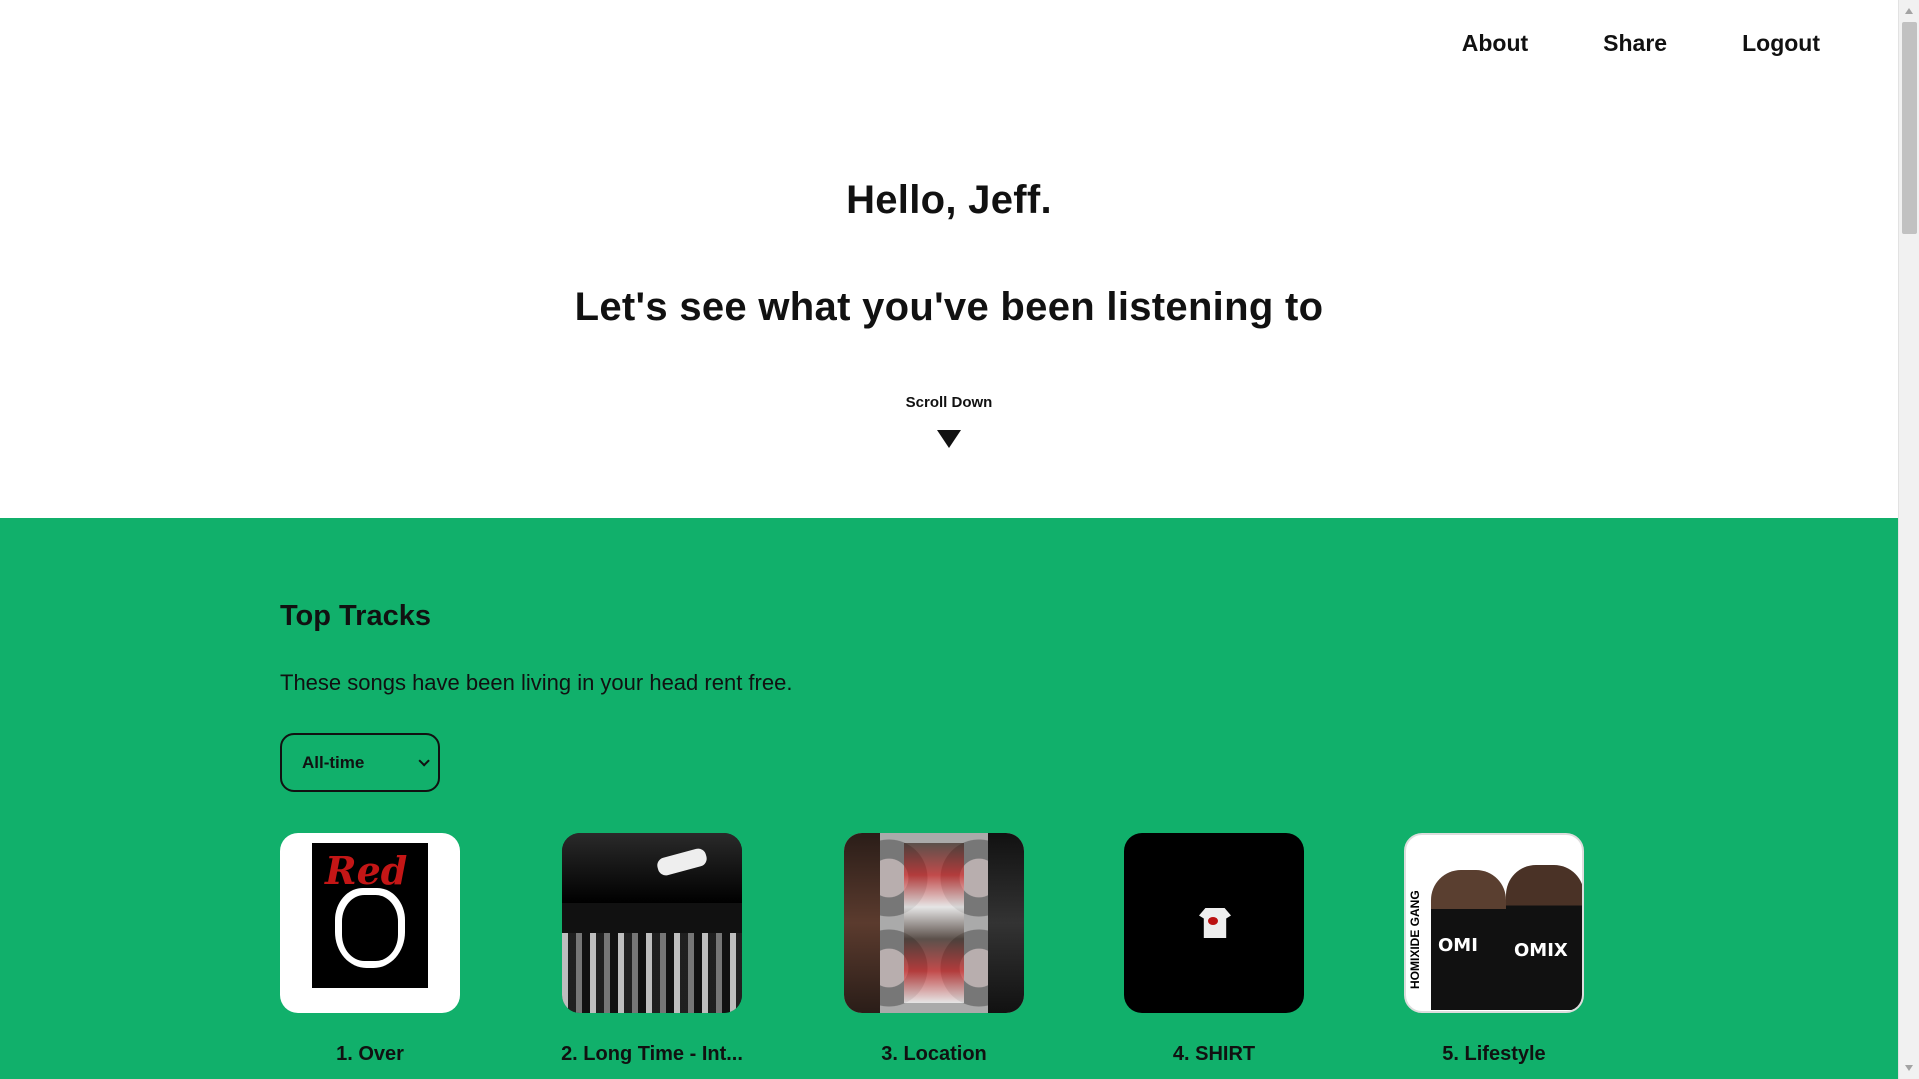  Describe the element at coordinates (333, 762) in the screenshot. I see `time-range-selected-value: All-time` at that location.